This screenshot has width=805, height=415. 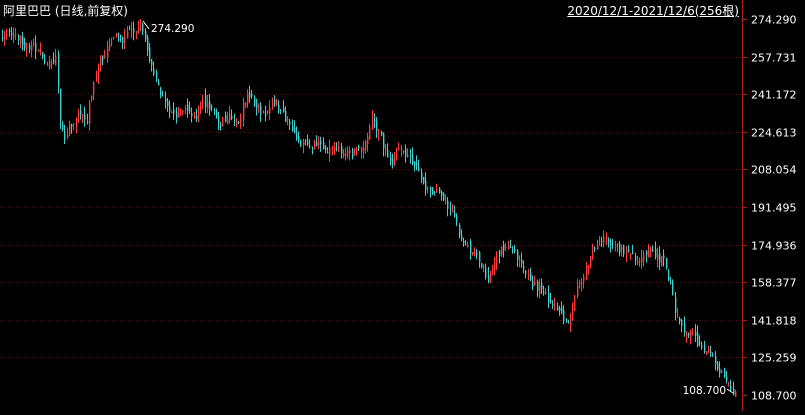 What do you see at coordinates (774, 58) in the screenshot?
I see `y-tick-label: 257.731` at bounding box center [774, 58].